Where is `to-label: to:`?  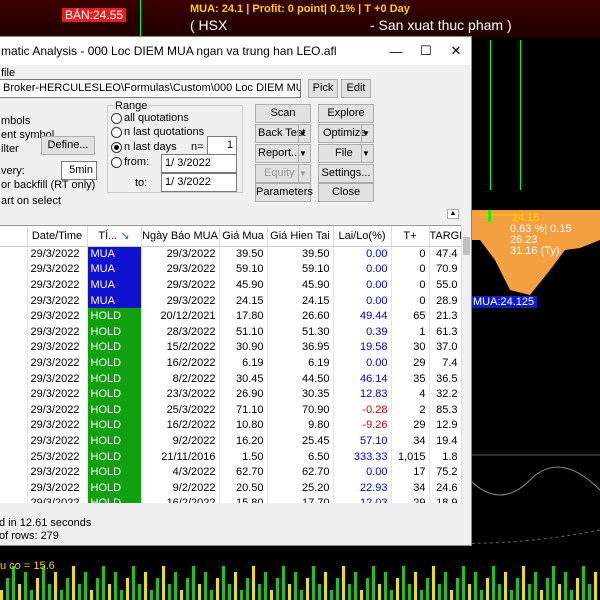
to-label: to: is located at coordinates (141, 183).